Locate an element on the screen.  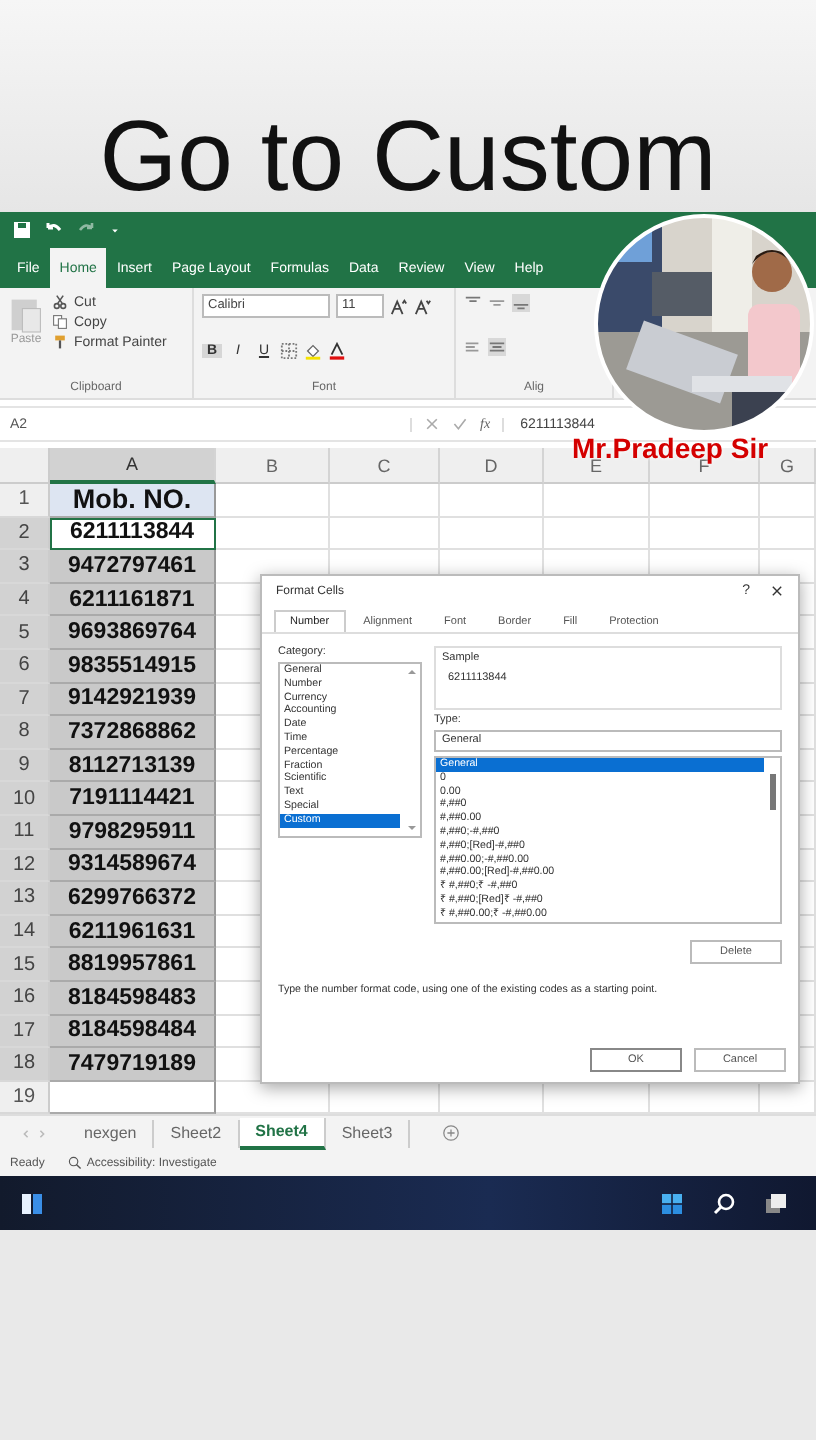
align-left-icon is located at coordinates (473, 347).